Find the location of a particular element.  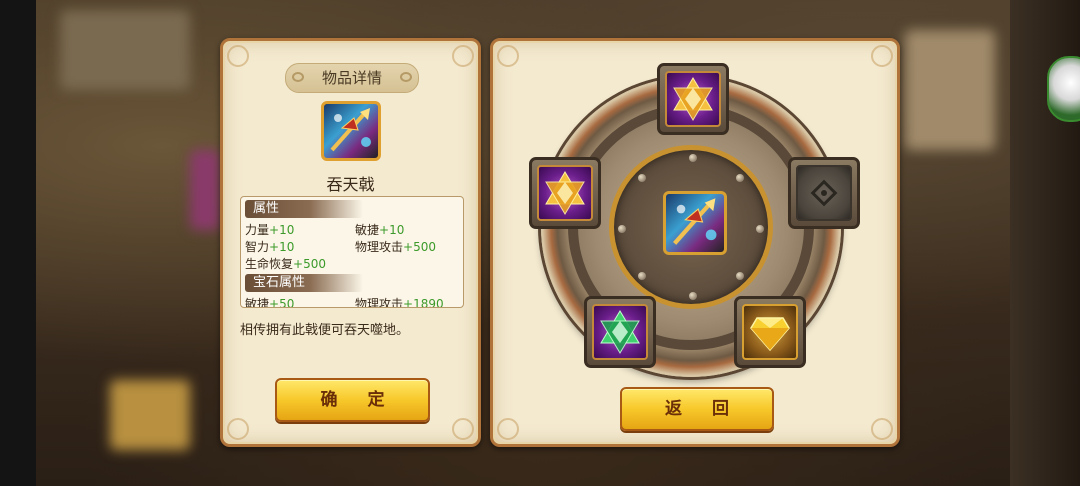

gem-slot-bottom-right is located at coordinates (770, 332).